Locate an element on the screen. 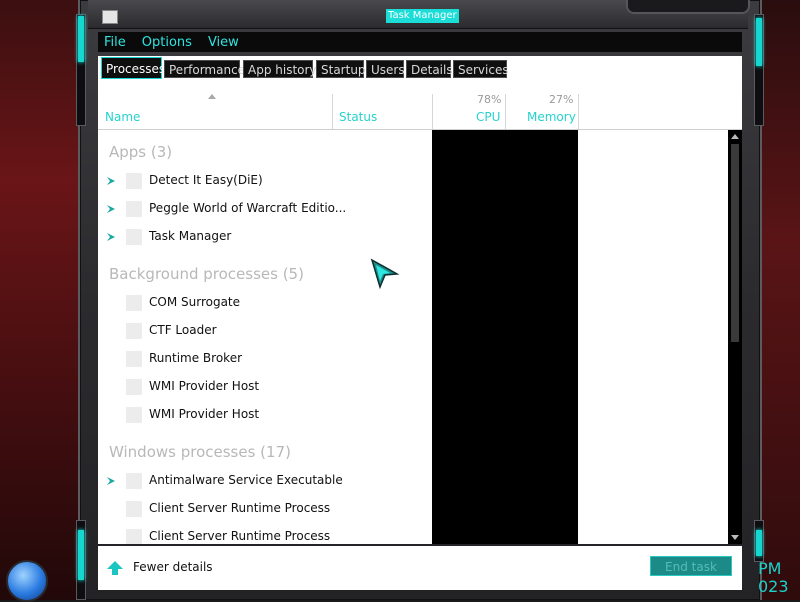 This screenshot has height=602, width=800. menu-file: File is located at coordinates (115, 42).